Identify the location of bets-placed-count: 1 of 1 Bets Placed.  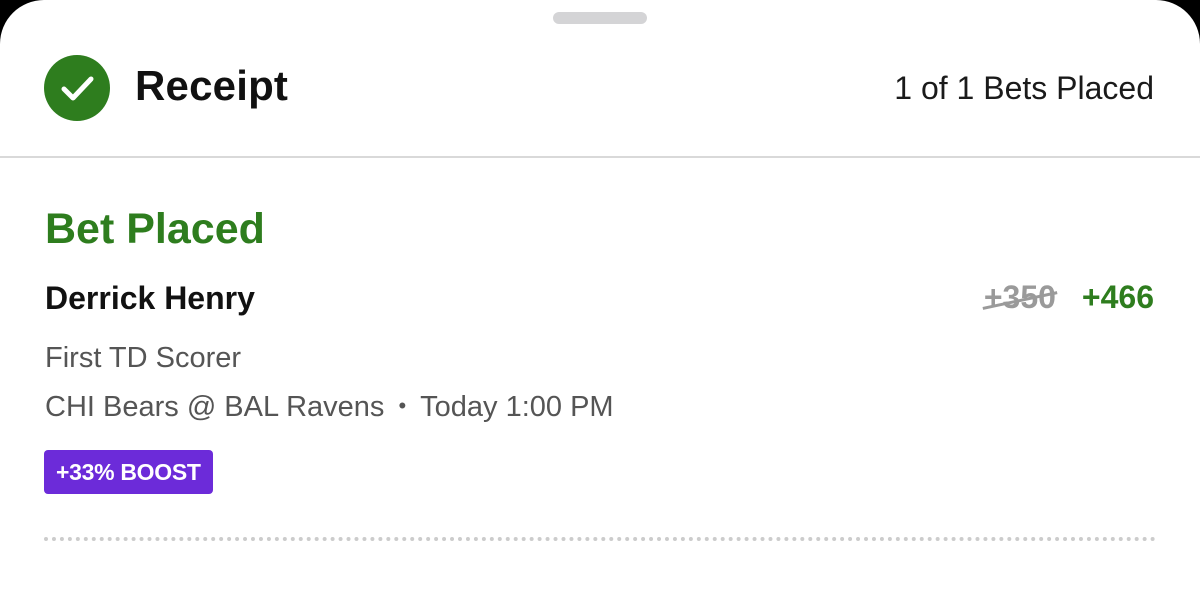
(1024, 88).